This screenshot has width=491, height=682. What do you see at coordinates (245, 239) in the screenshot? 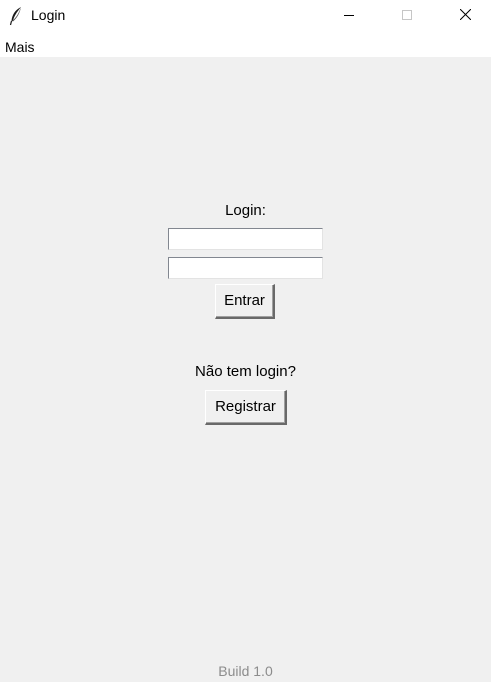
I see `username-field` at bounding box center [245, 239].